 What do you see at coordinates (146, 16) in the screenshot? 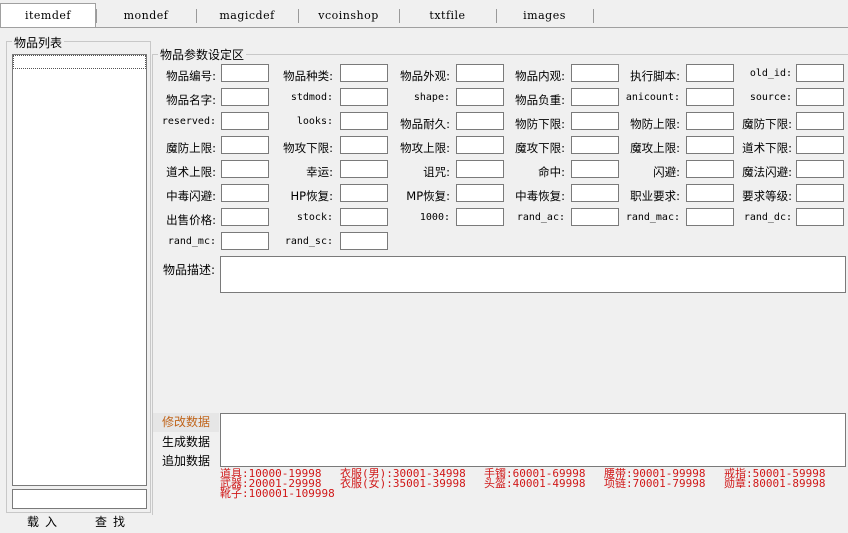
I see `tab-mondef: mondef` at bounding box center [146, 16].